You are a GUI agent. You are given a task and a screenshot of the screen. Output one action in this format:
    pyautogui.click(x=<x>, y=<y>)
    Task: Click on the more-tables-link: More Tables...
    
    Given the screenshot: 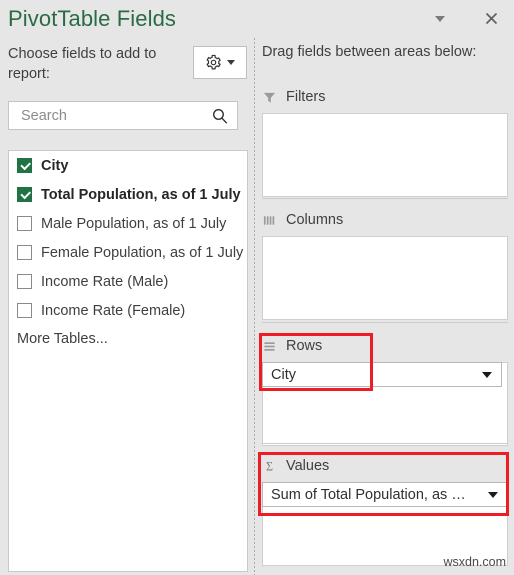 What is the action you would take?
    pyautogui.click(x=128, y=339)
    